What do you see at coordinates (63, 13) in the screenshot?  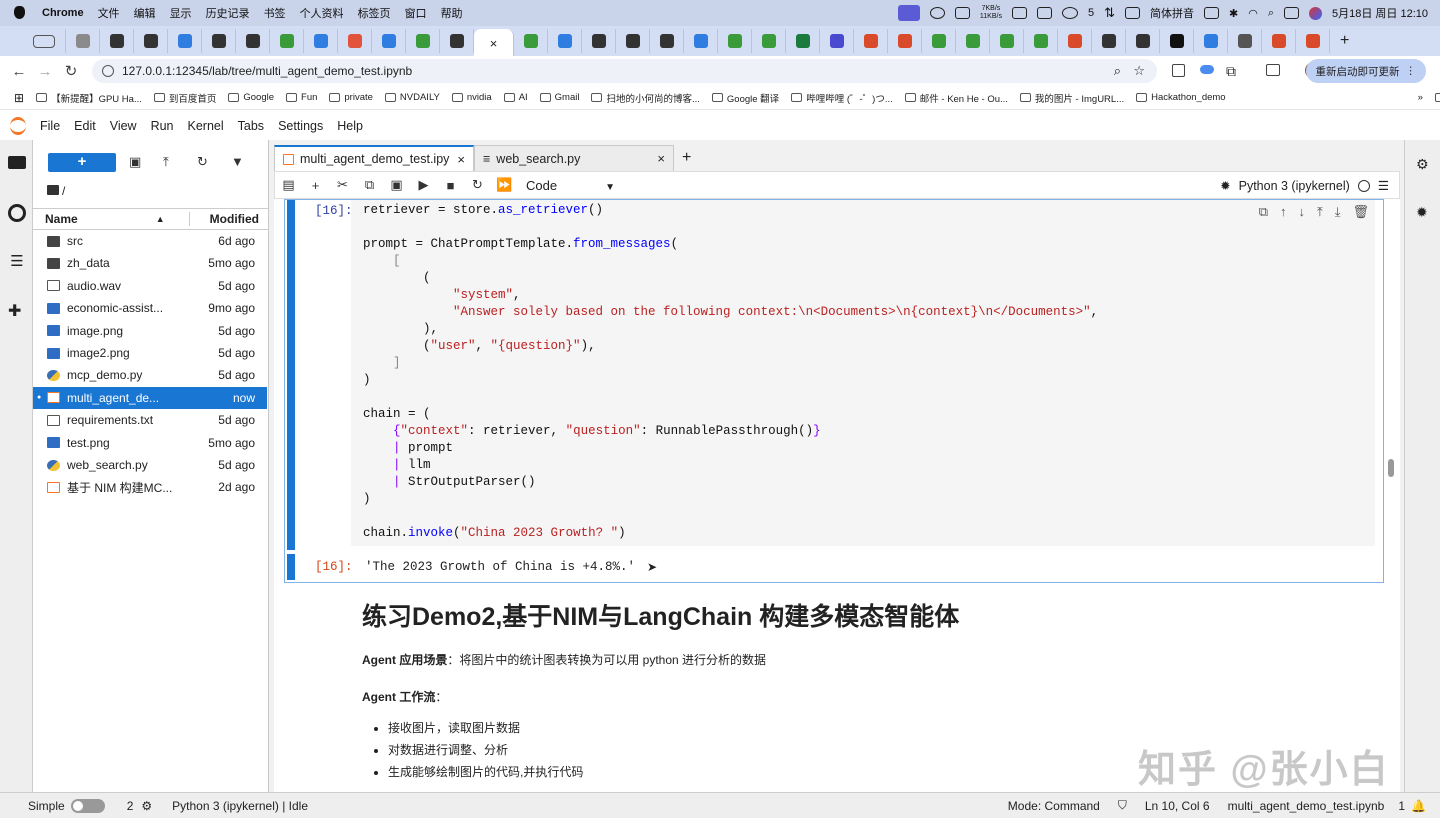 I see `app-name: Chrome` at bounding box center [63, 13].